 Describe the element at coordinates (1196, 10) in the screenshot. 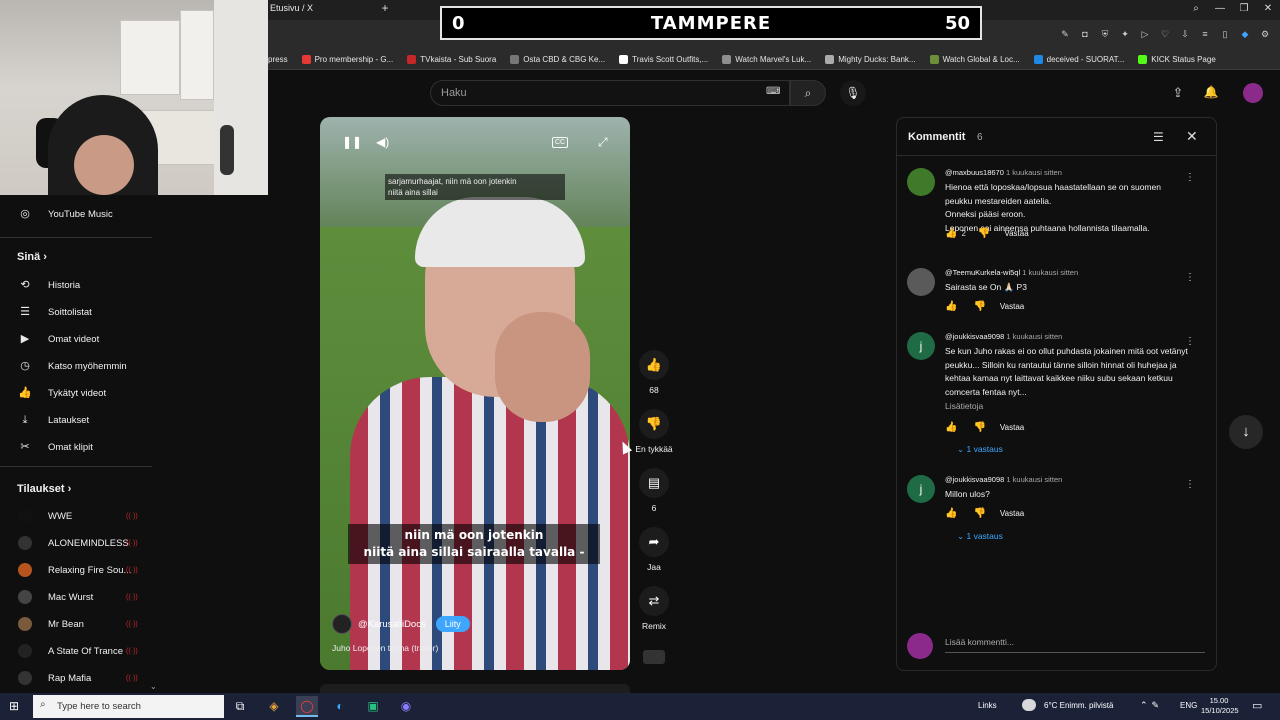

I see `search-tabs-icon: ⌕` at that location.